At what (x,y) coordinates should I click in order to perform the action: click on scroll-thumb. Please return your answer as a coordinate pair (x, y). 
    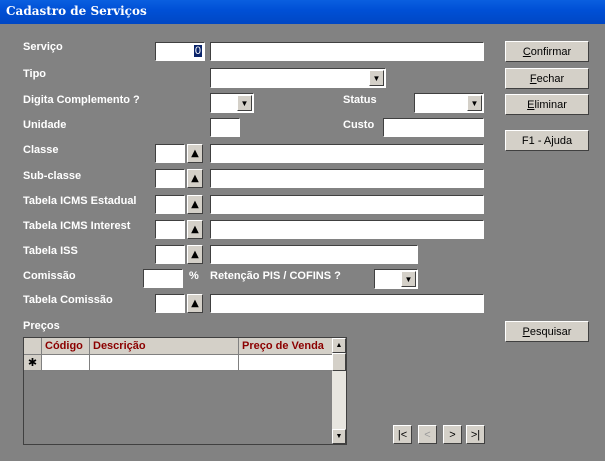
    Looking at the image, I should click on (339, 362).